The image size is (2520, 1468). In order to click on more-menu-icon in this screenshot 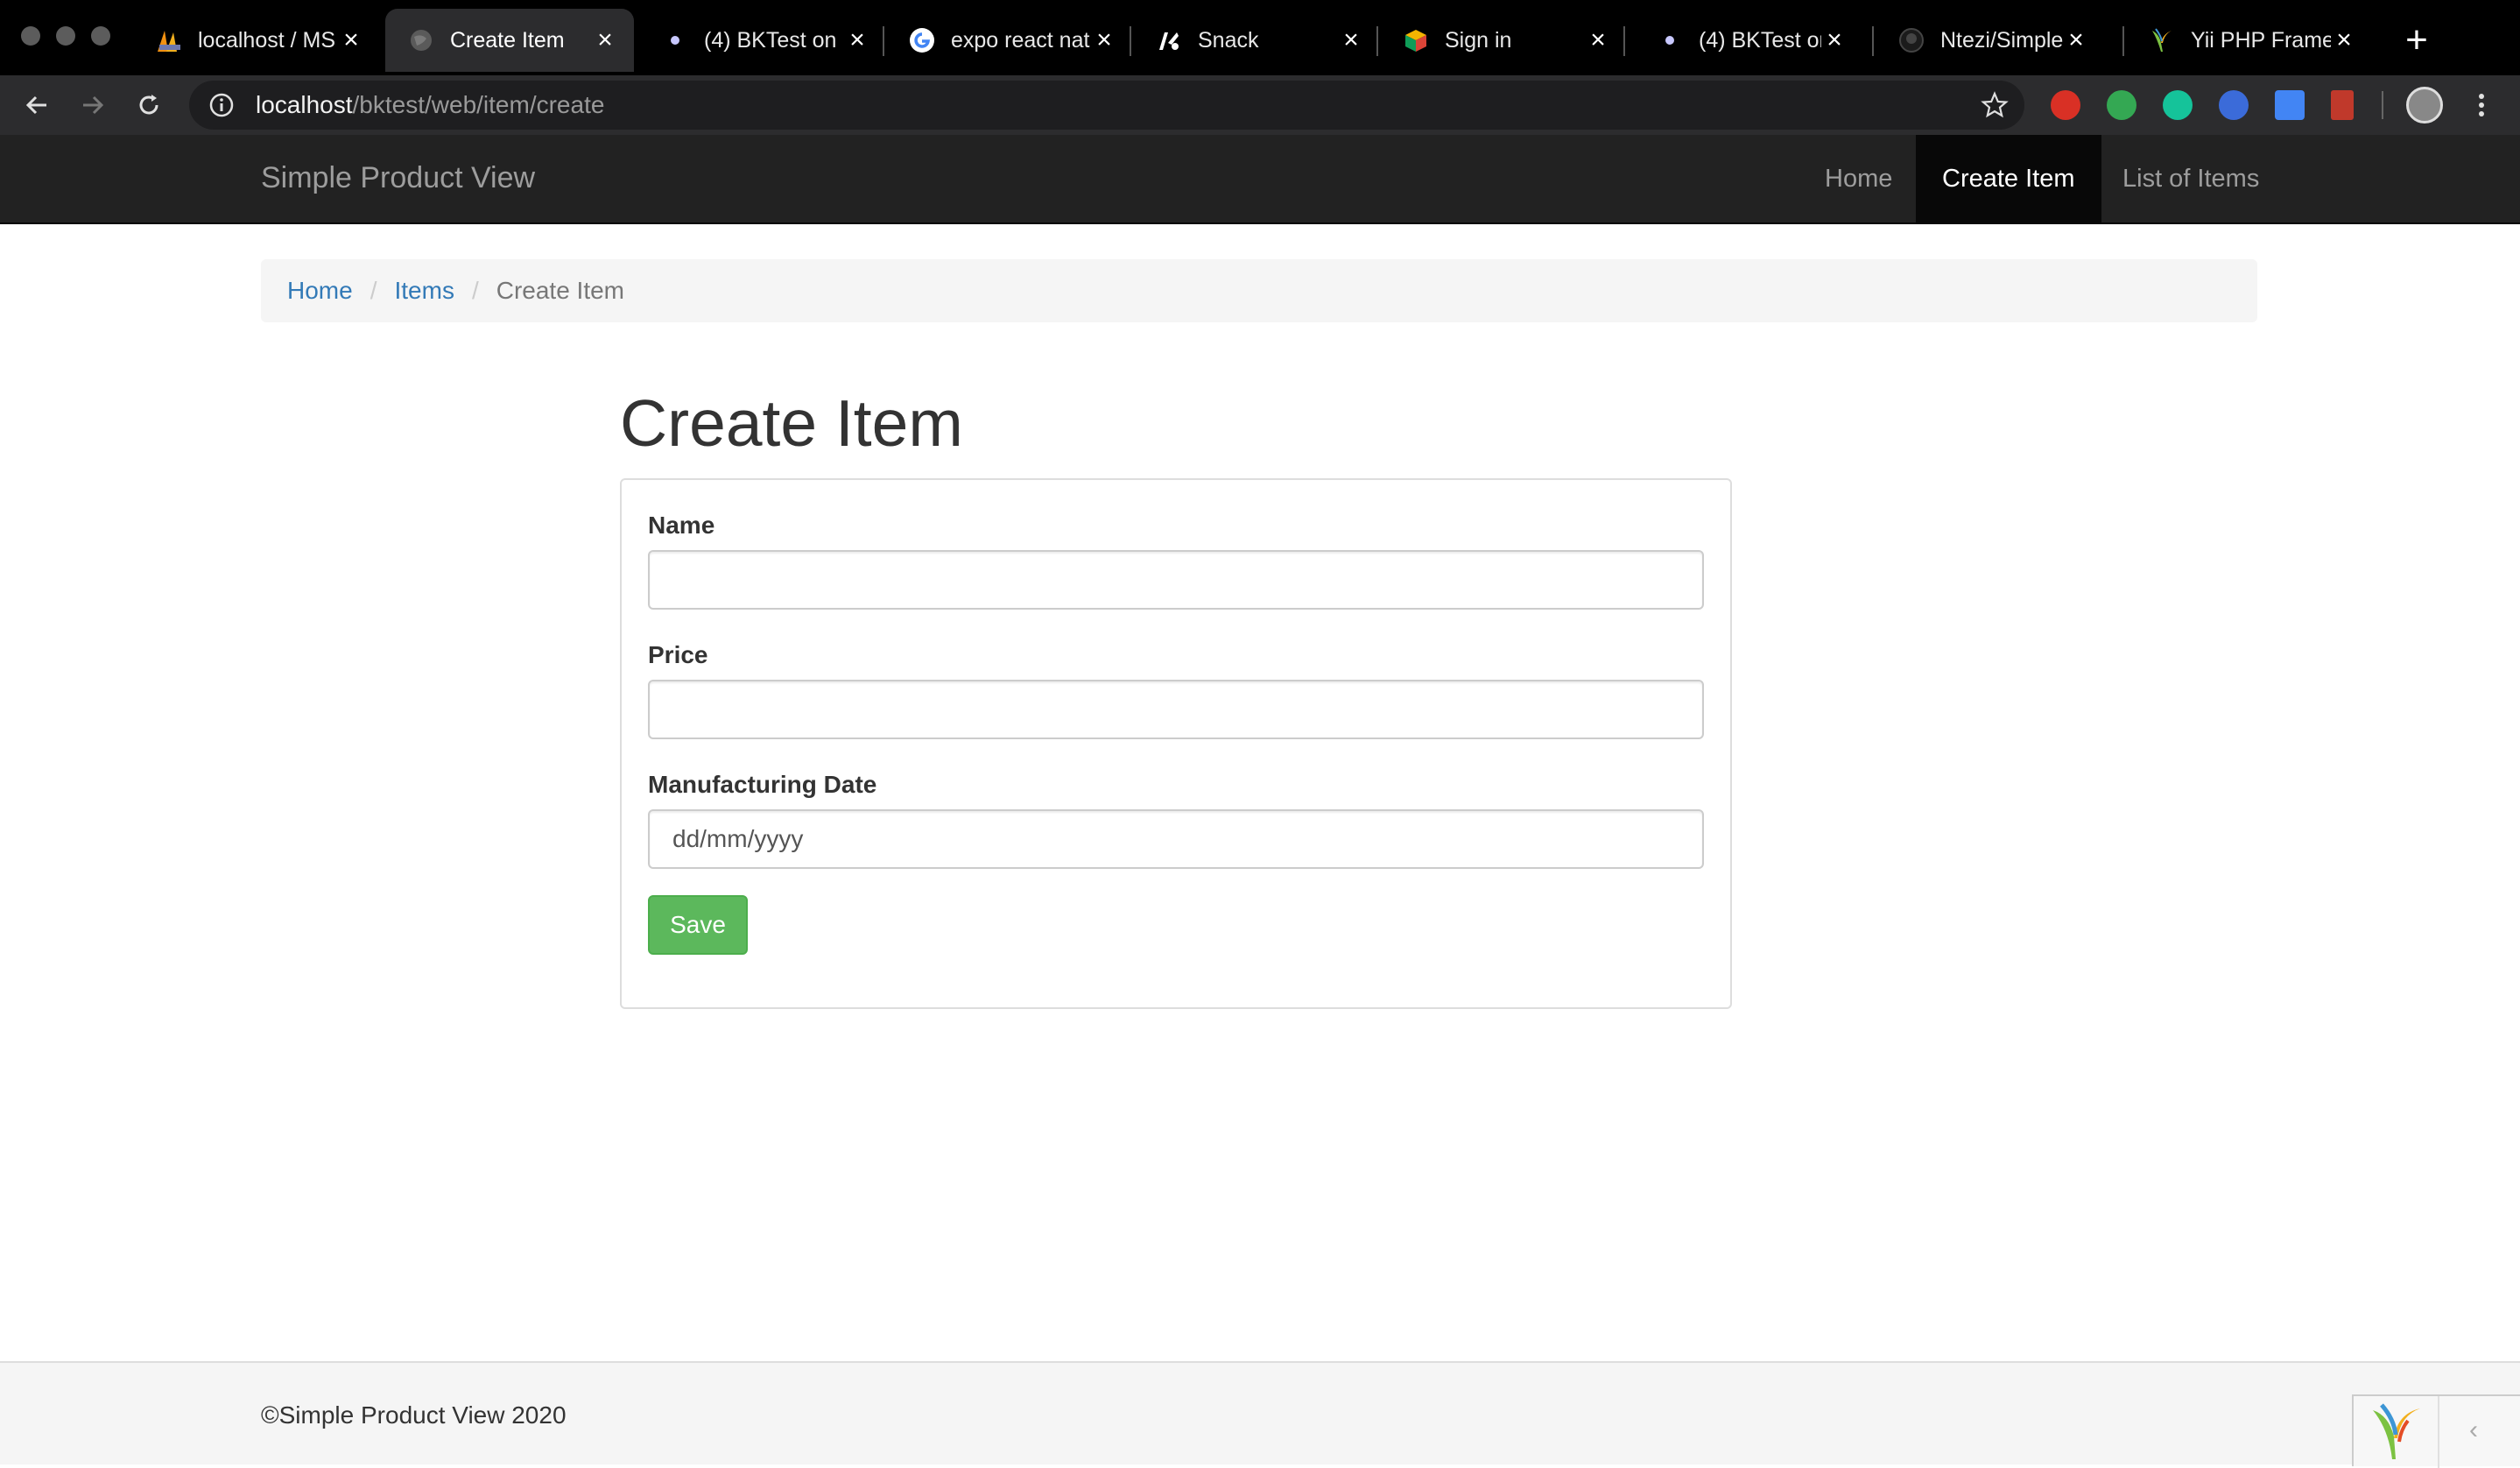, I will do `click(2481, 105)`.